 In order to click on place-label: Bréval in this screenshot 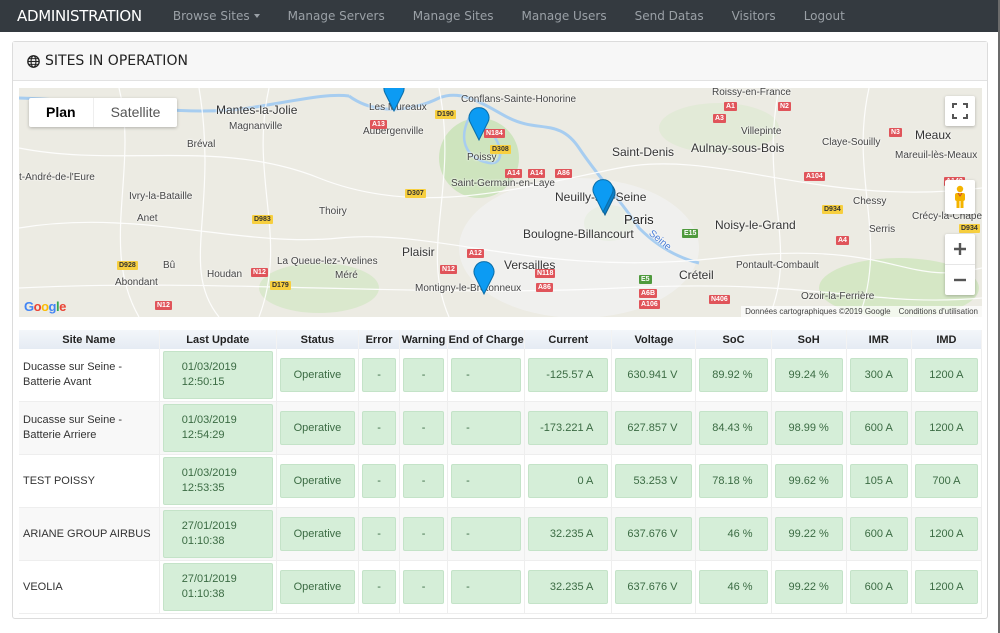, I will do `click(201, 144)`.